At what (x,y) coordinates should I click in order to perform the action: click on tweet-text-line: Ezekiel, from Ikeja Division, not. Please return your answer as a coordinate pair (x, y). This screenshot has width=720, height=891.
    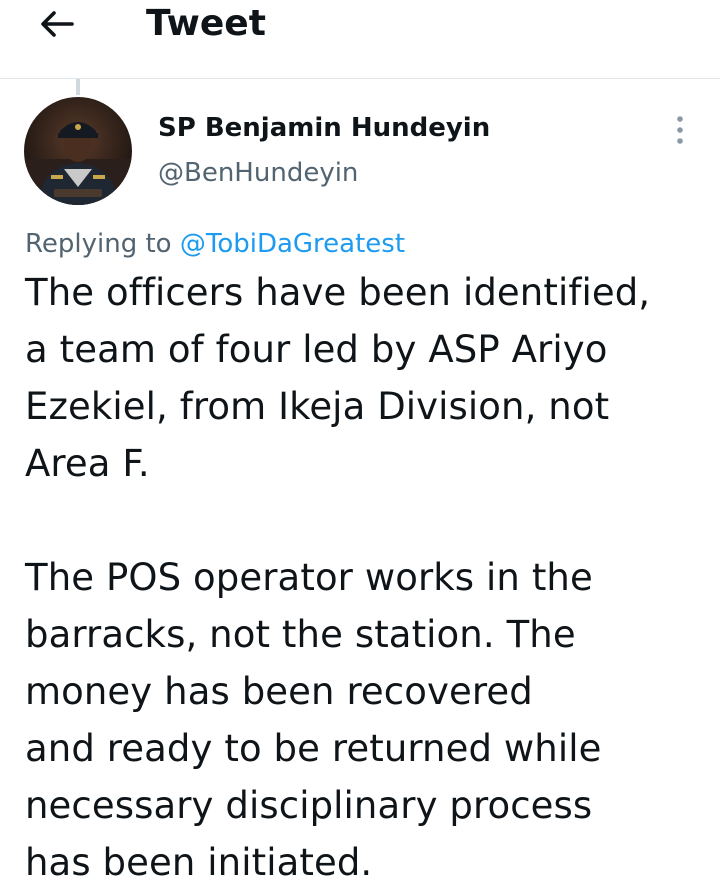
    Looking at the image, I should click on (317, 406).